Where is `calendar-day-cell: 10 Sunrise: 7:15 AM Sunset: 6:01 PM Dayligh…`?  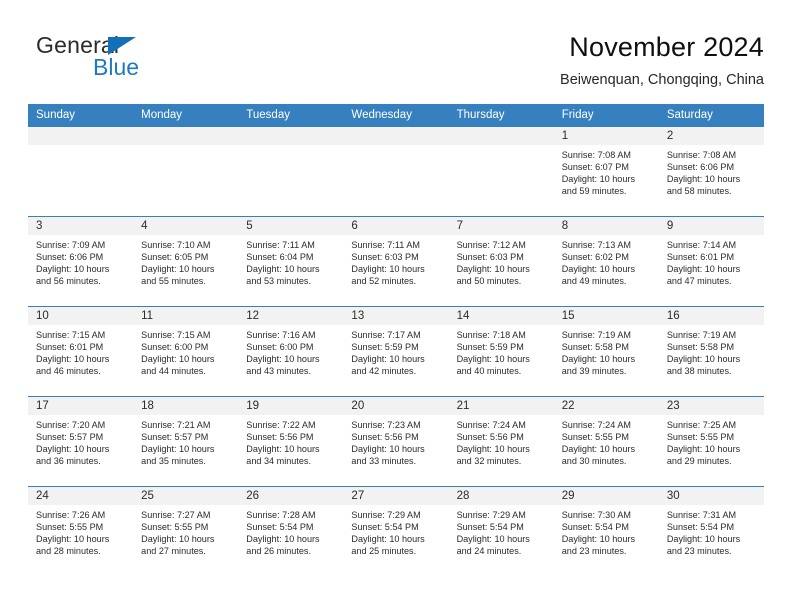 calendar-day-cell: 10 Sunrise: 7:15 AM Sunset: 6:01 PM Dayligh… is located at coordinates (81, 351).